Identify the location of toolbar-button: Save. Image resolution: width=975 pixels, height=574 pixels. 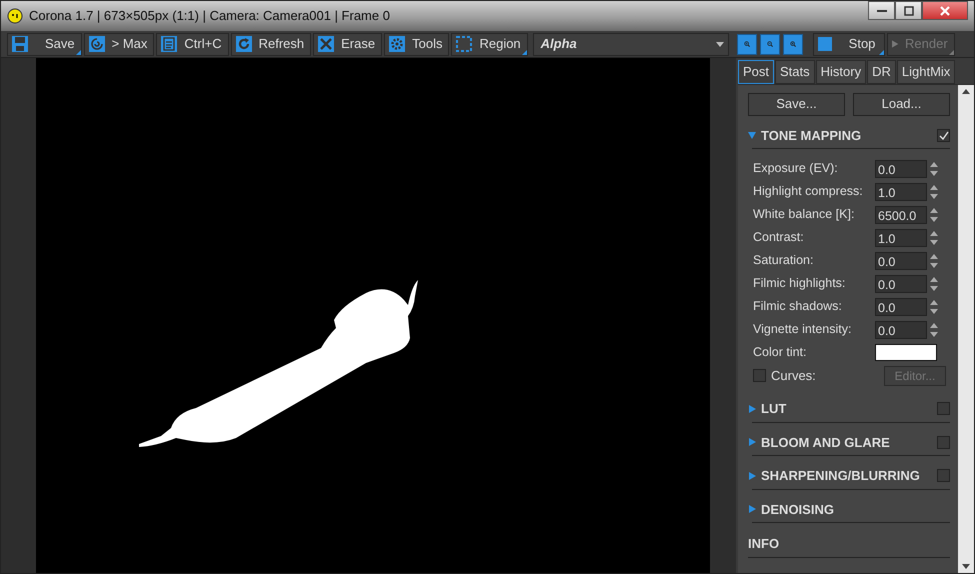
(44, 44).